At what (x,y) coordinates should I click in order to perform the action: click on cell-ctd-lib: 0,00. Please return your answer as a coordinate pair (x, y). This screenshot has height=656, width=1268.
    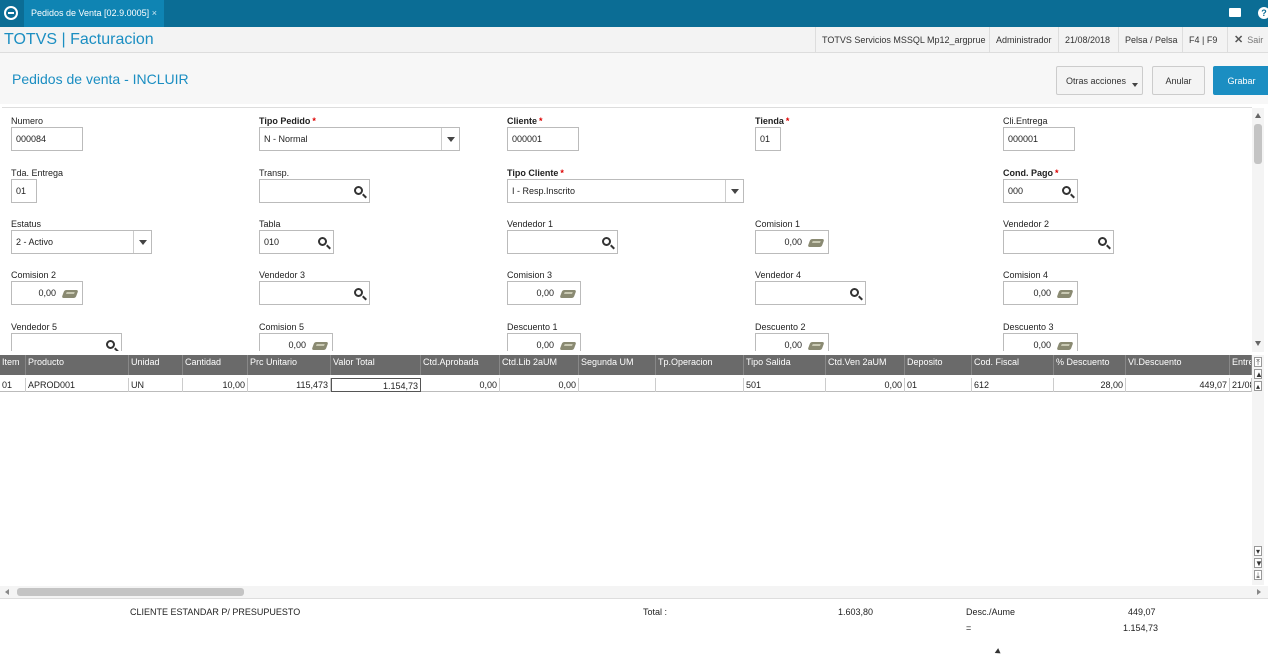
    Looking at the image, I should click on (539, 385).